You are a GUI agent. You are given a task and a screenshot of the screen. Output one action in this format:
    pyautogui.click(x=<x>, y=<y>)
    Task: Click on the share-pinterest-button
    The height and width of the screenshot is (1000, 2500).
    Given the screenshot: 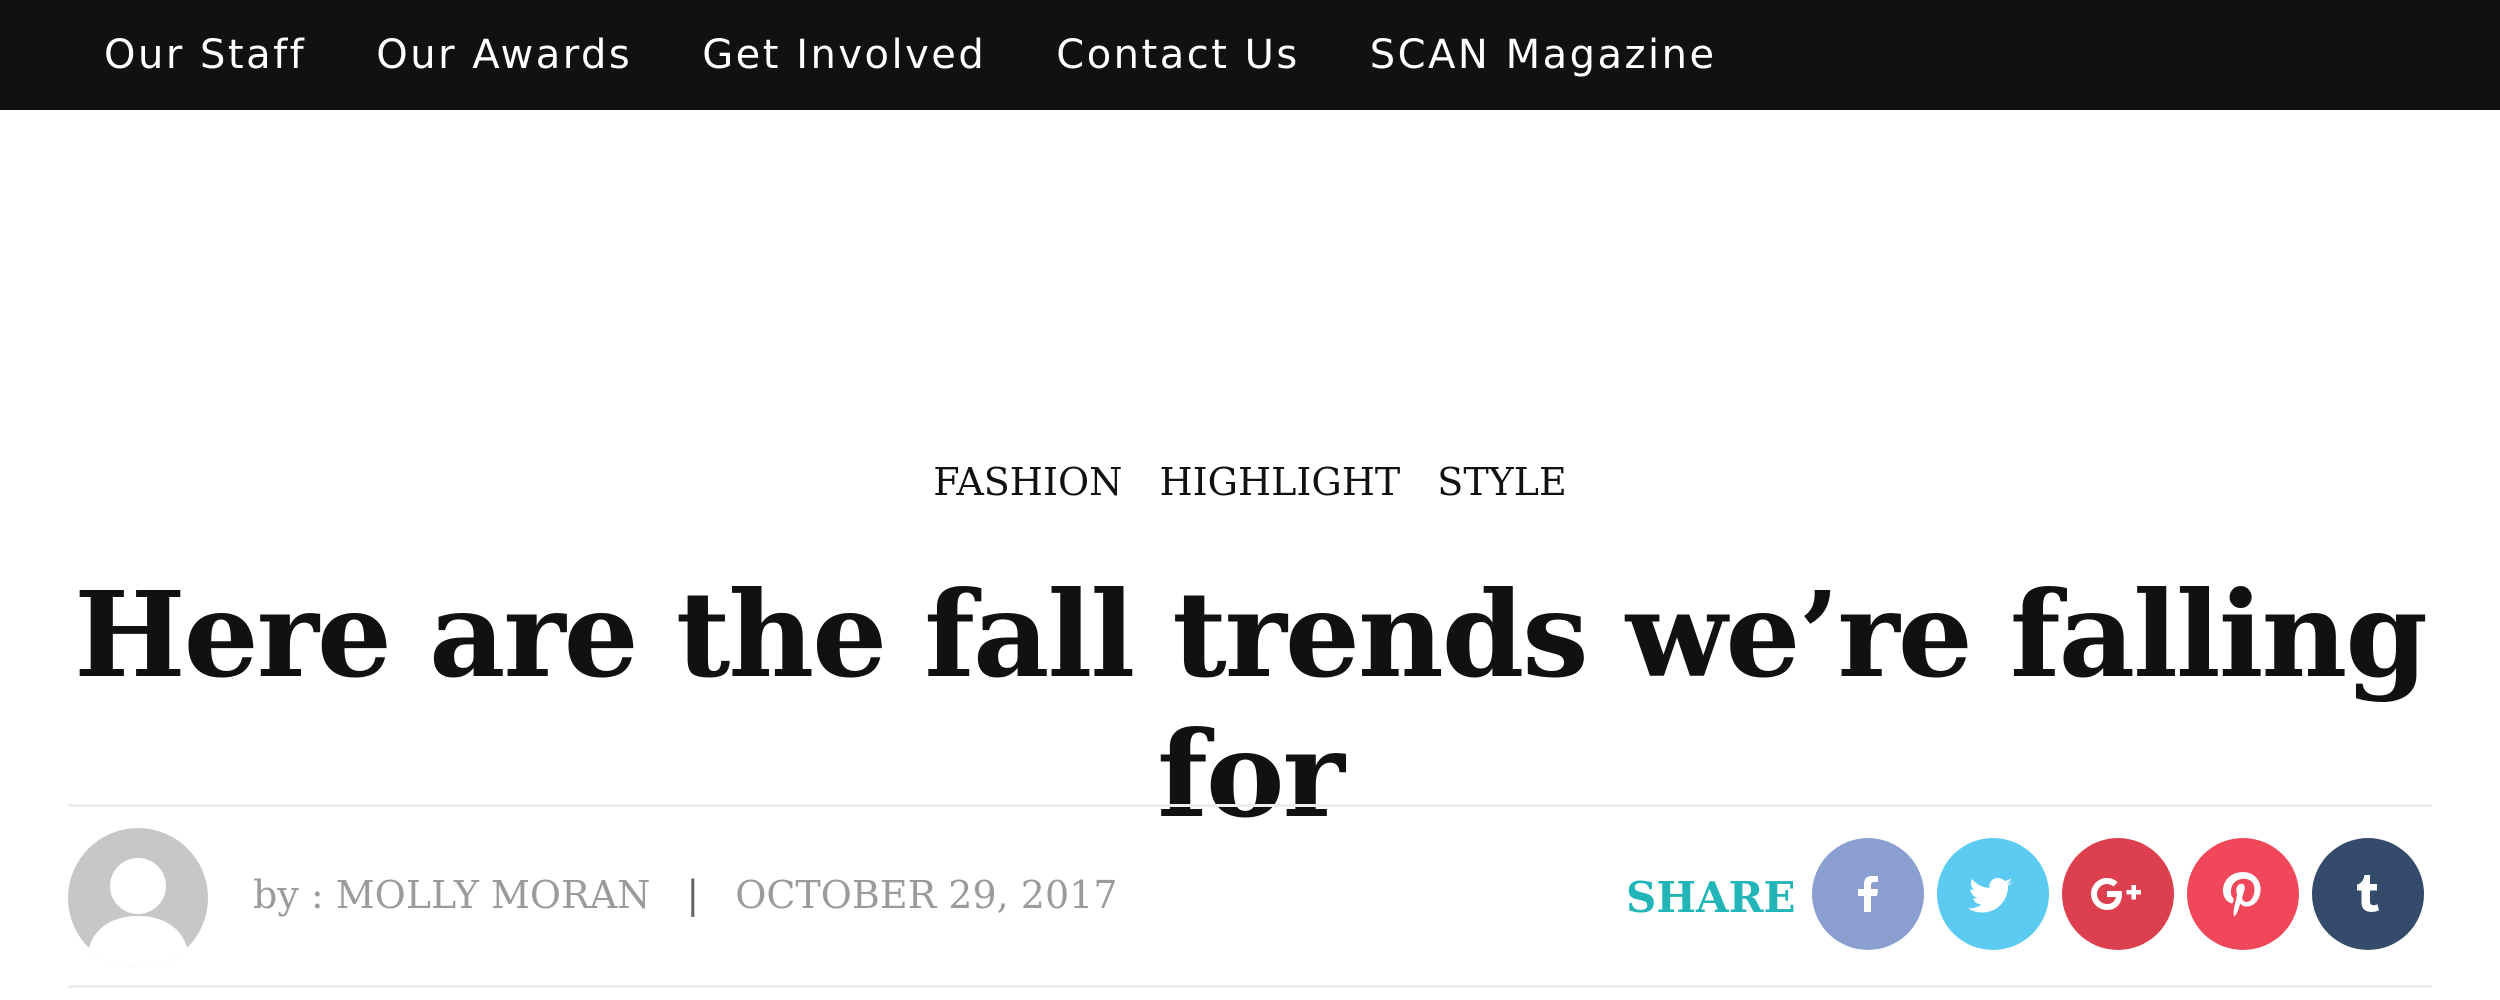 What is the action you would take?
    pyautogui.click(x=2243, y=894)
    